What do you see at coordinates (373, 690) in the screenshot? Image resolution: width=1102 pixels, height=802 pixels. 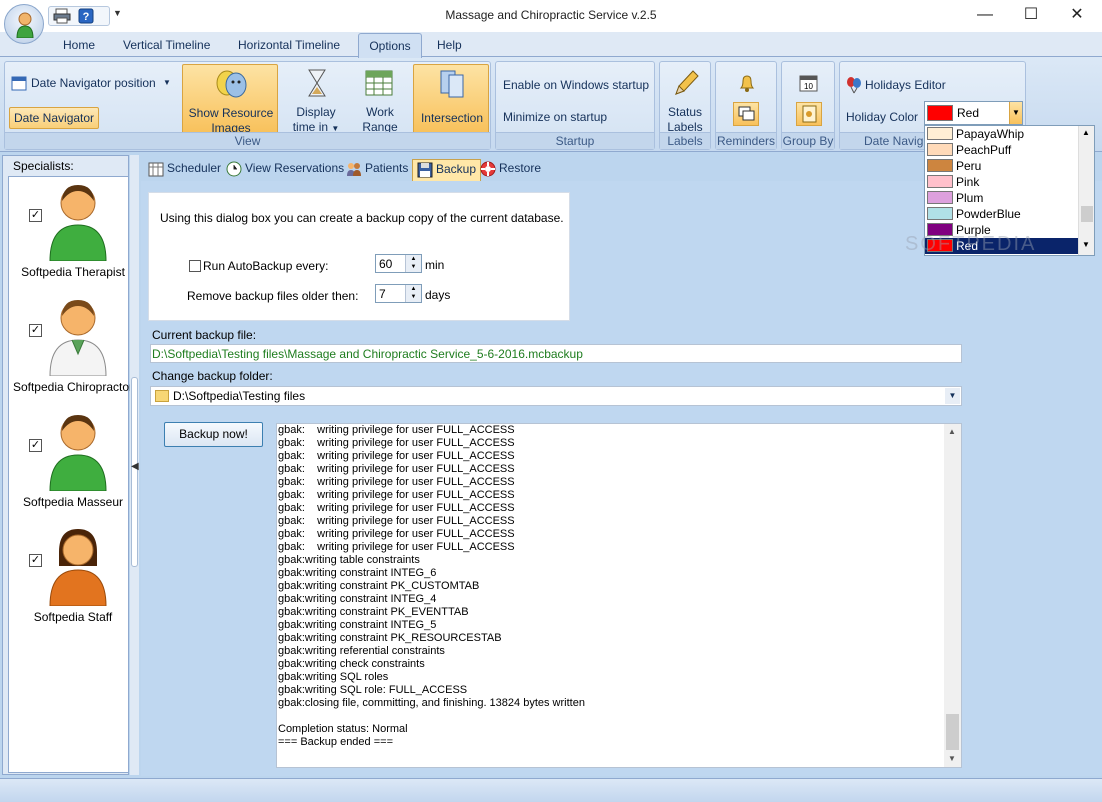 I see `log-line: gbak:writing SQL role: FULL_ACCESS` at bounding box center [373, 690].